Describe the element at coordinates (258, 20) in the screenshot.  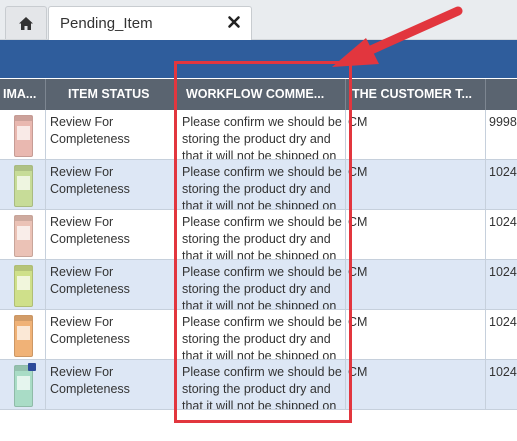
I see `tab-strip: Pending_Item` at that location.